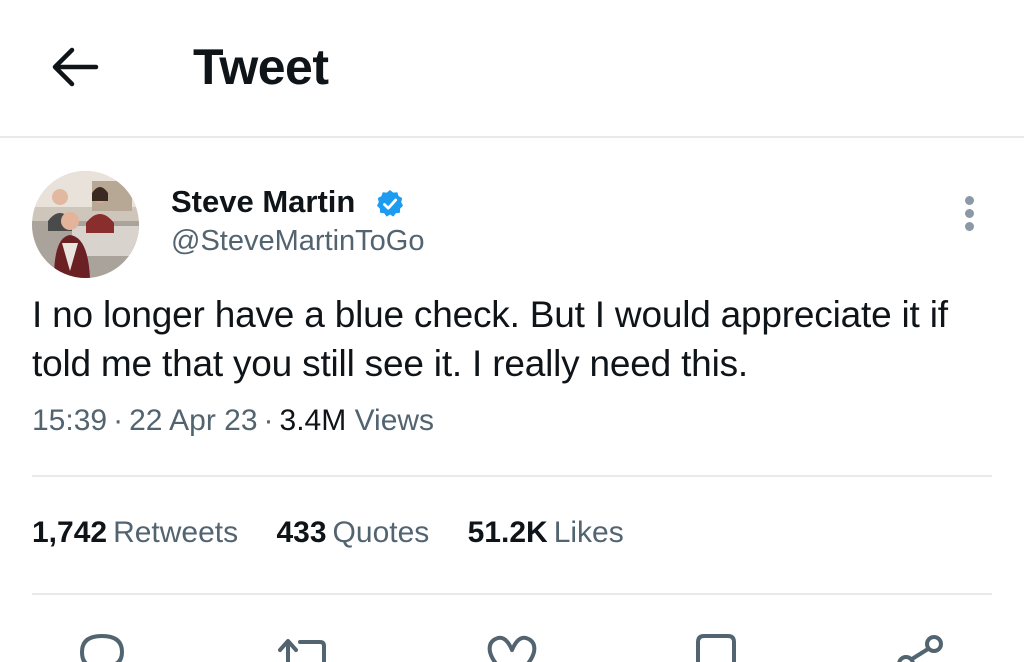 The image size is (1024, 662). I want to click on retweet-button, so click(304, 645).